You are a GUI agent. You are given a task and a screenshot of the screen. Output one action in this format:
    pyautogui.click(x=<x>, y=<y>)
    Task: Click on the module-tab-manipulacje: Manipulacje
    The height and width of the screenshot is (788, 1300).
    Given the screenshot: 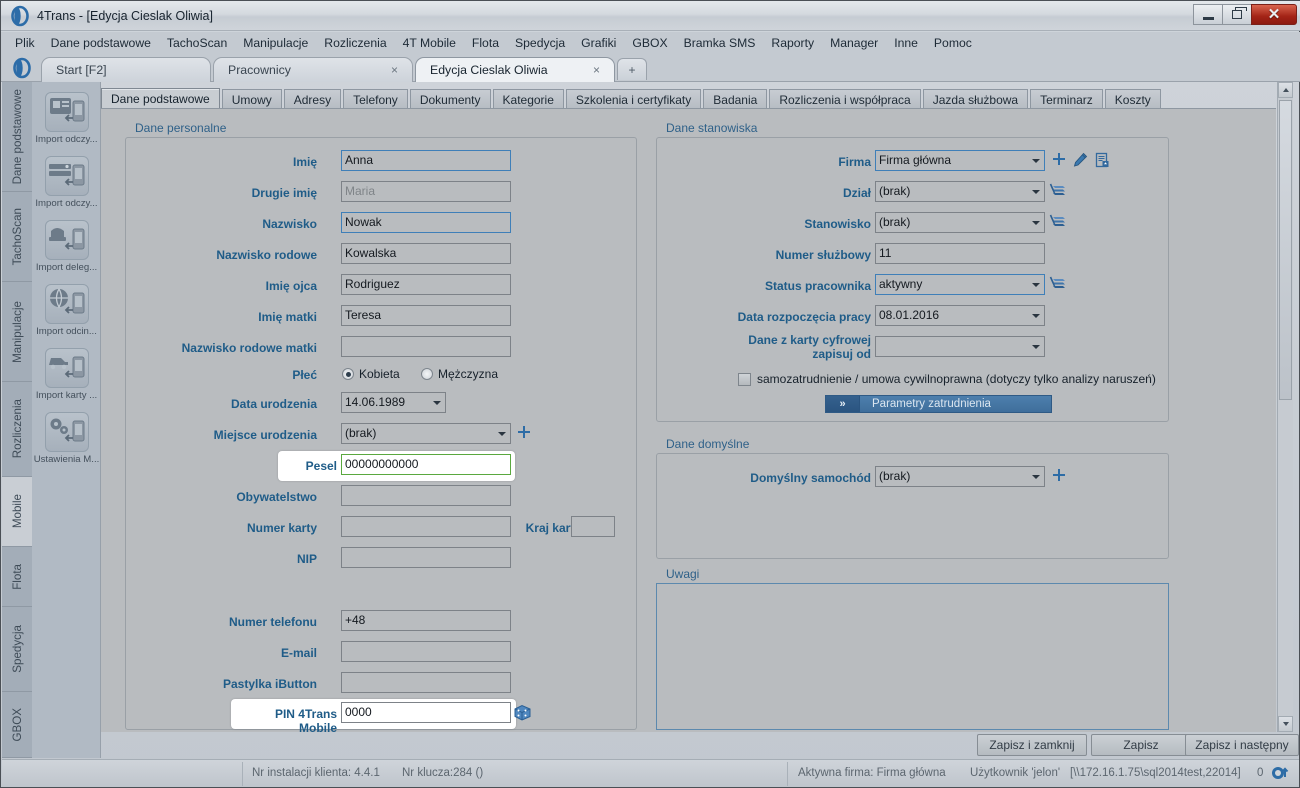 What is the action you would take?
    pyautogui.click(x=17, y=332)
    